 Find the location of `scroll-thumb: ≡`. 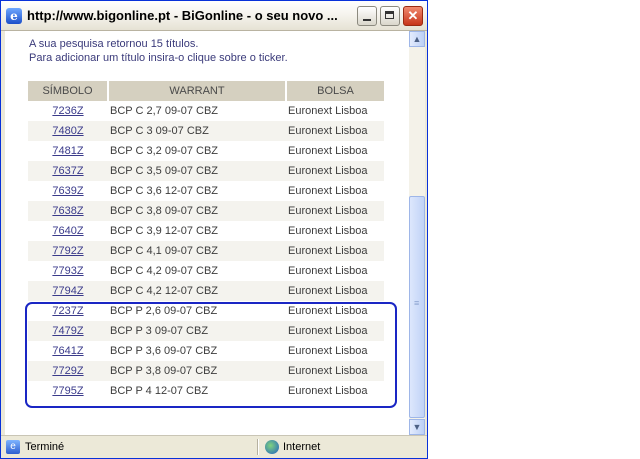

scroll-thumb: ≡ is located at coordinates (417, 307).